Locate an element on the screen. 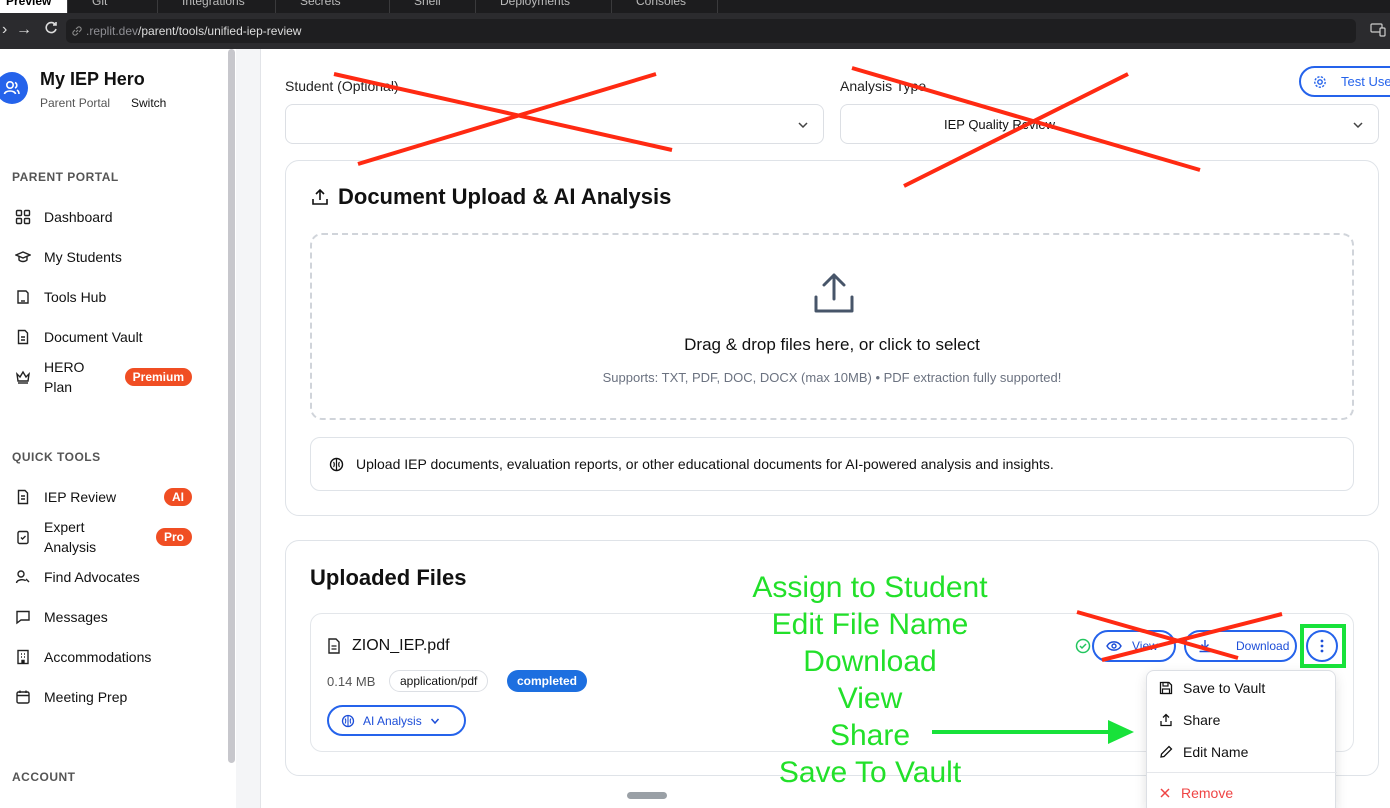 This screenshot has width=1390, height=808. tab-git: Git is located at coordinates (114, 6).